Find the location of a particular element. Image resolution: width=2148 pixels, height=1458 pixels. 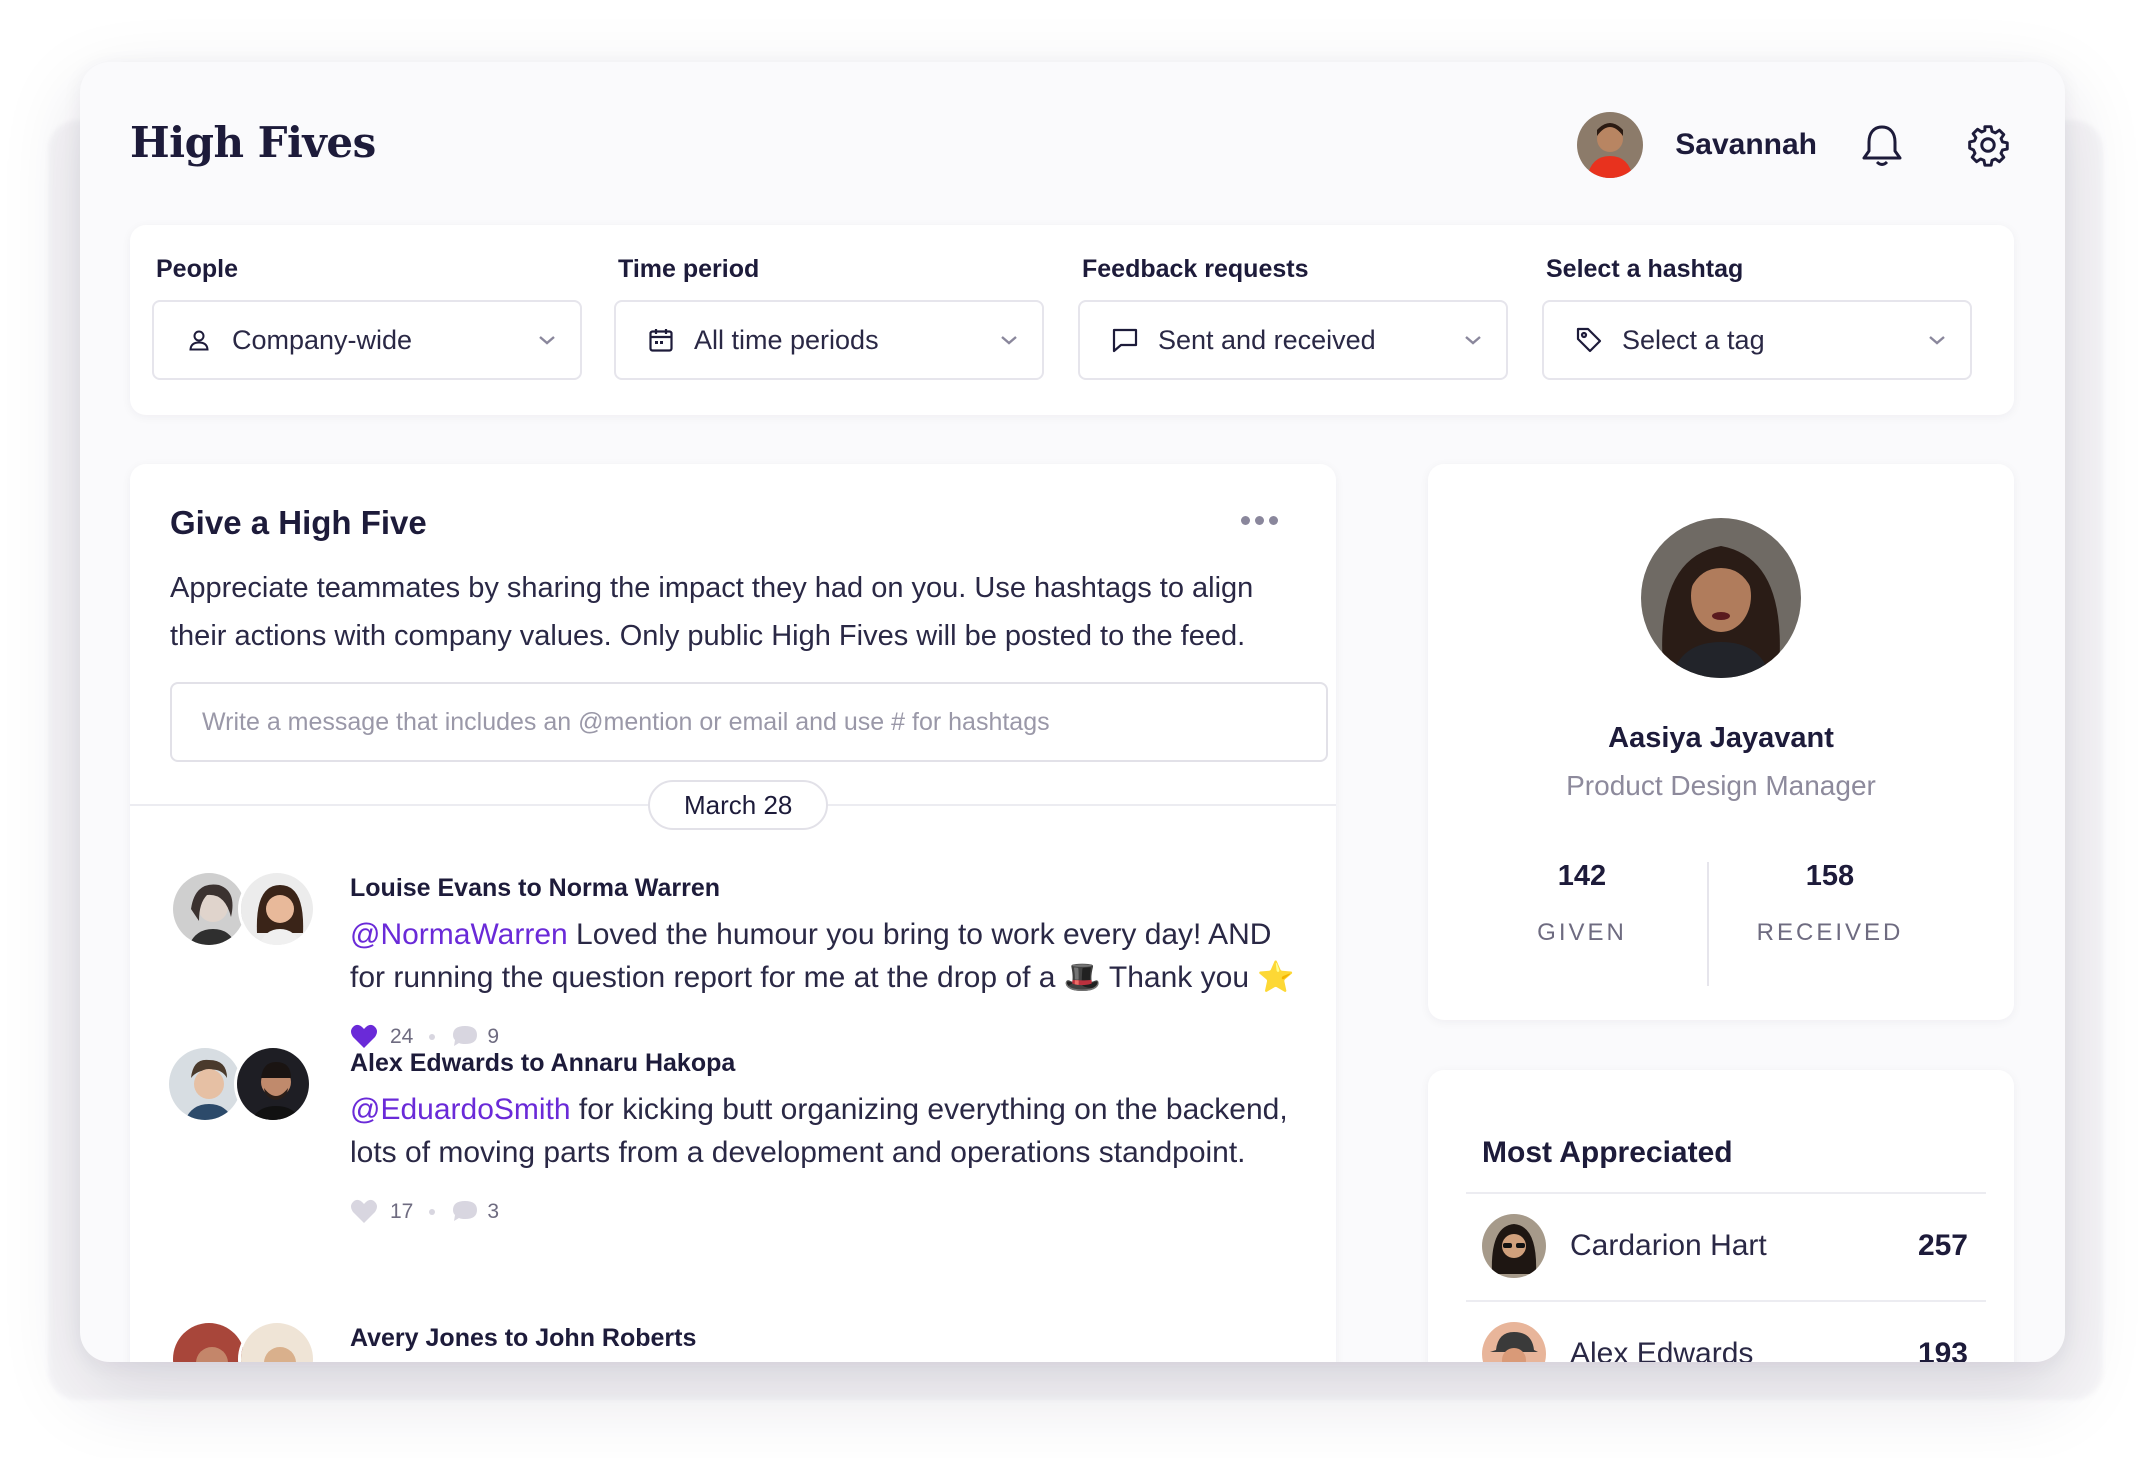

select-value: All time periods is located at coordinates (786, 339).